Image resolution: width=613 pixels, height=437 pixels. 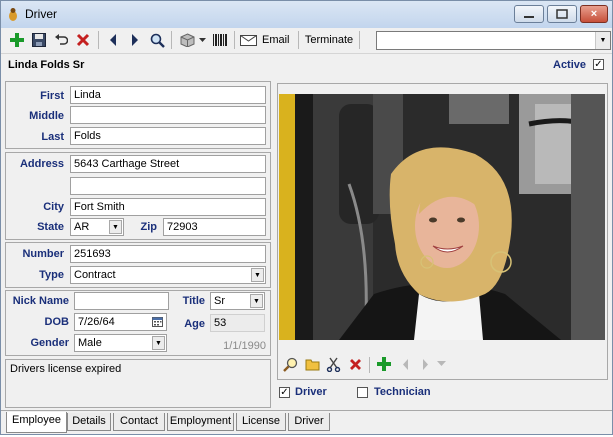 What do you see at coordinates (570, 65) in the screenshot?
I see `active-label: Active` at bounding box center [570, 65].